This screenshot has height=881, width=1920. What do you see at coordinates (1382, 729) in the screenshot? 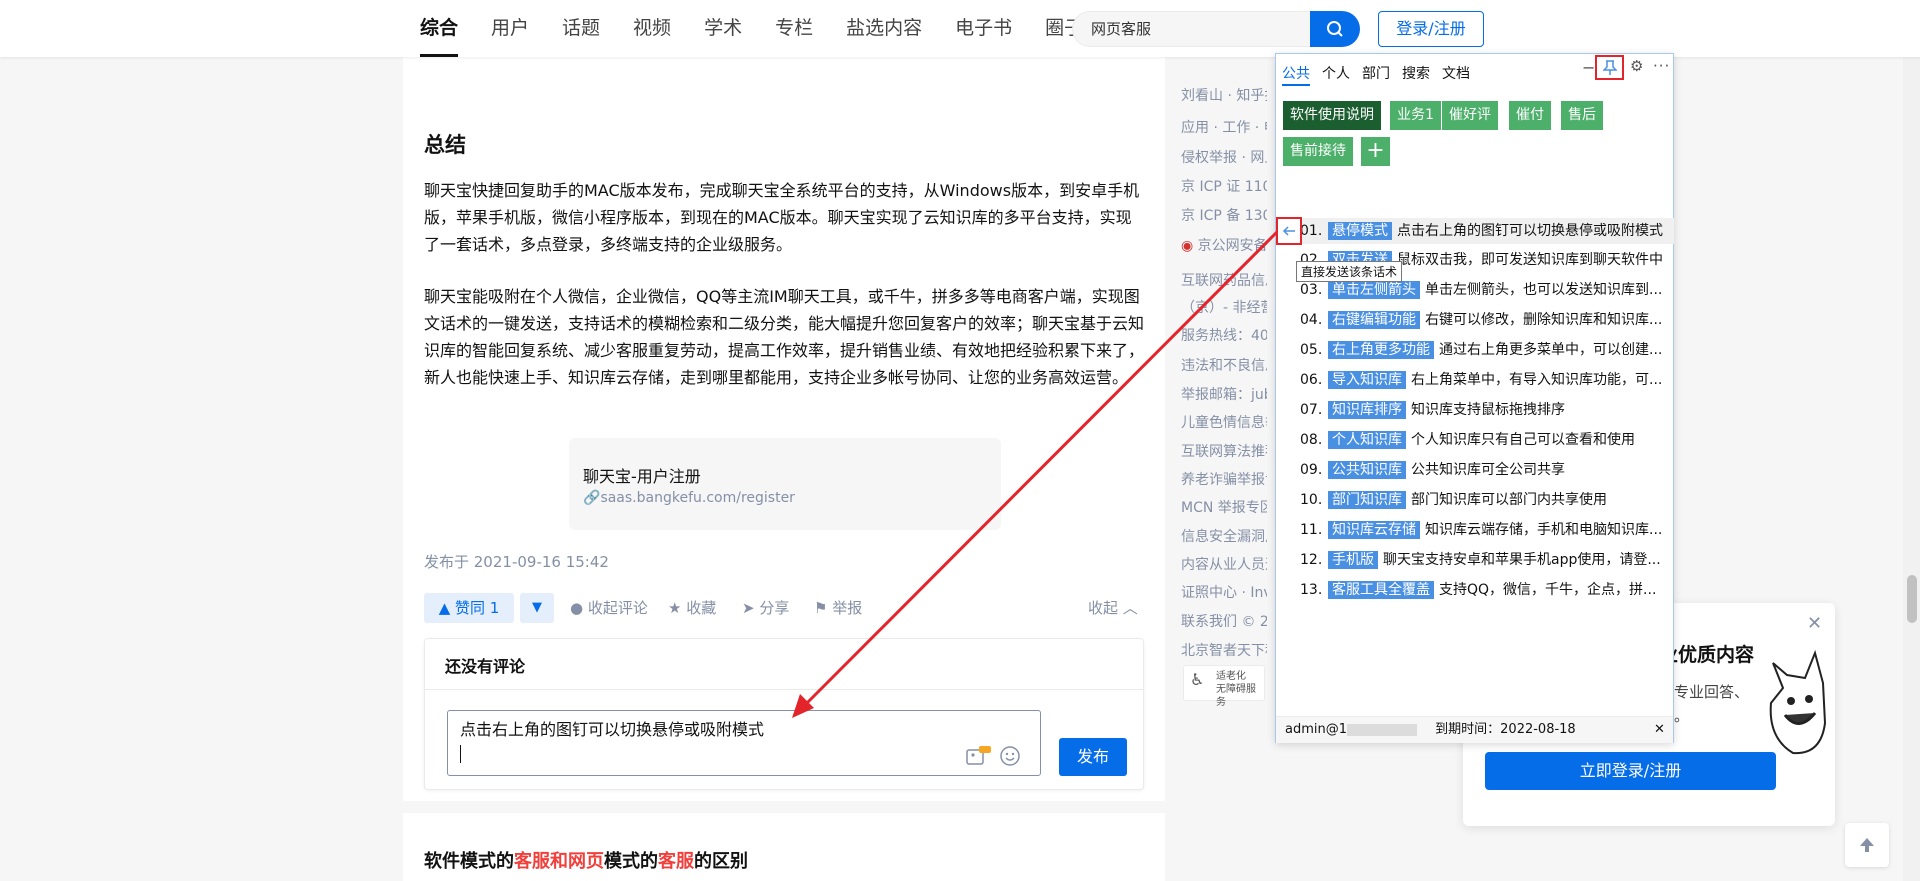
I see `redacted-area` at bounding box center [1382, 729].